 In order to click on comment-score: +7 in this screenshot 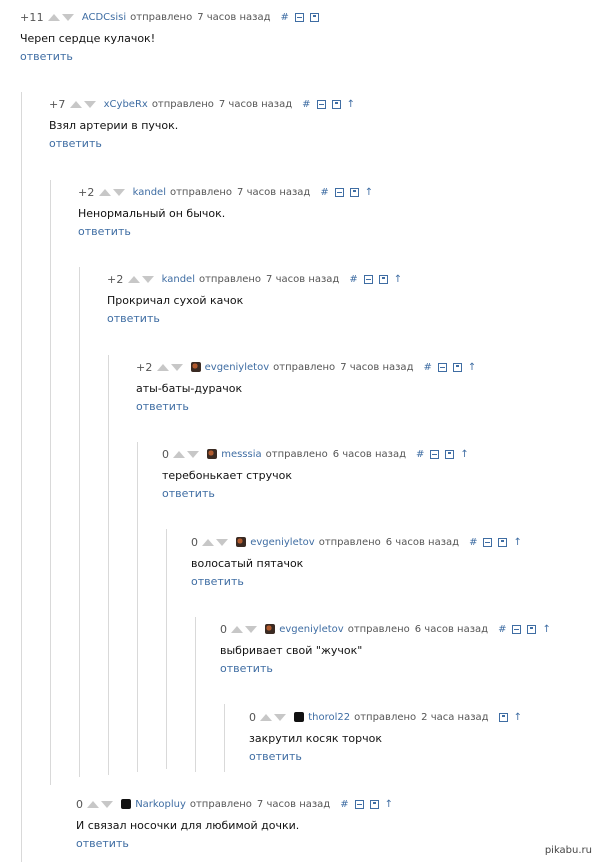, I will do `click(57, 104)`.